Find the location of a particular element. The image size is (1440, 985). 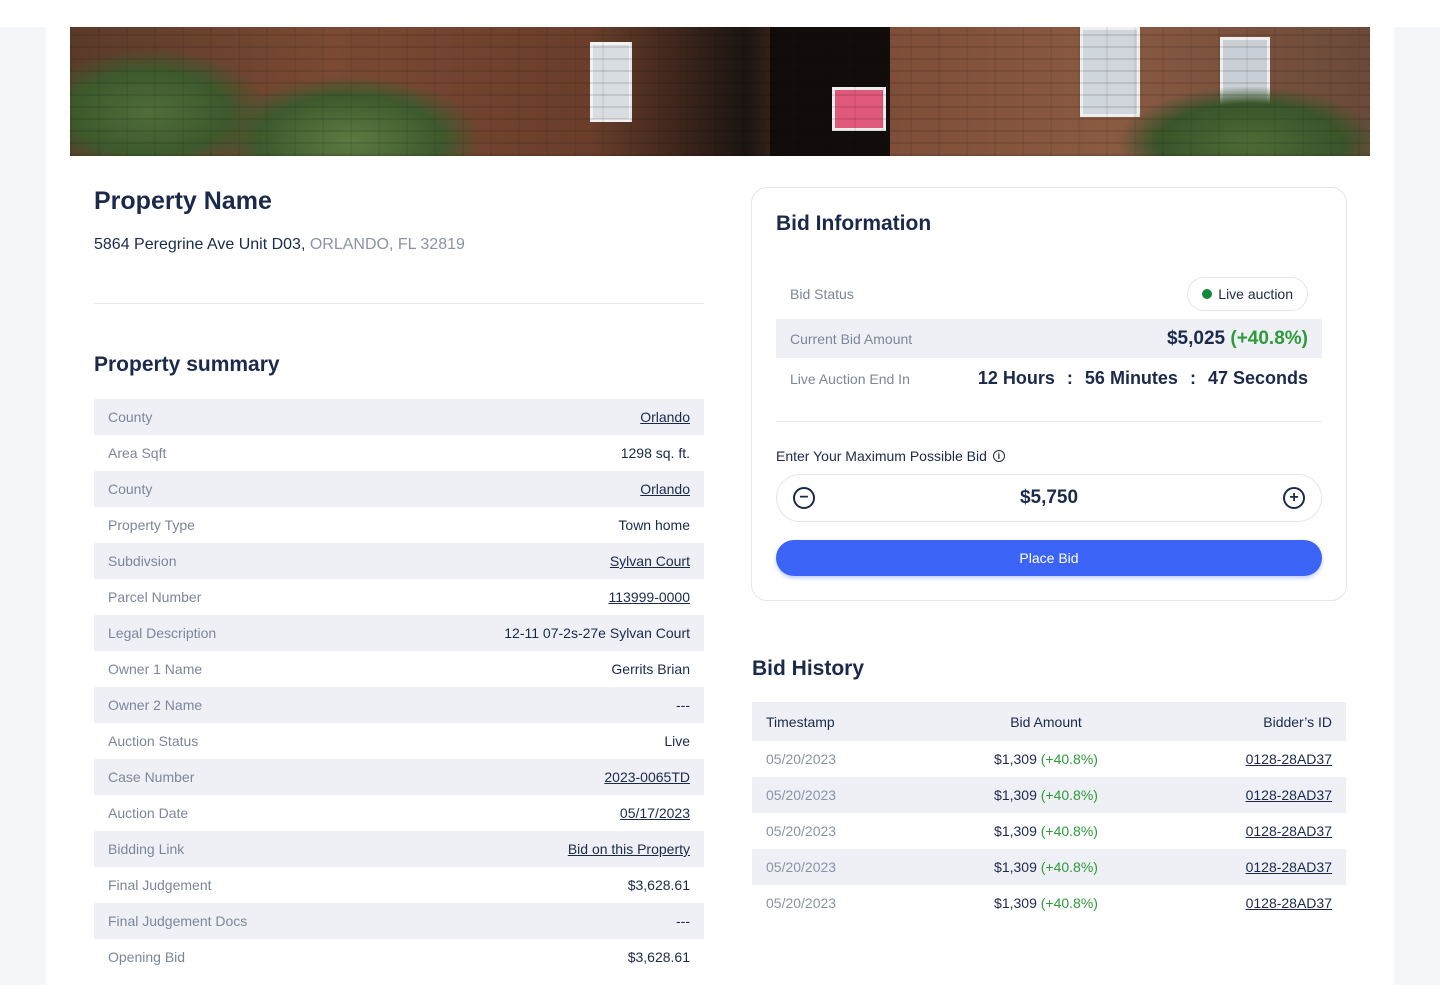

bid-history-title: Bid History is located at coordinates (808, 668).